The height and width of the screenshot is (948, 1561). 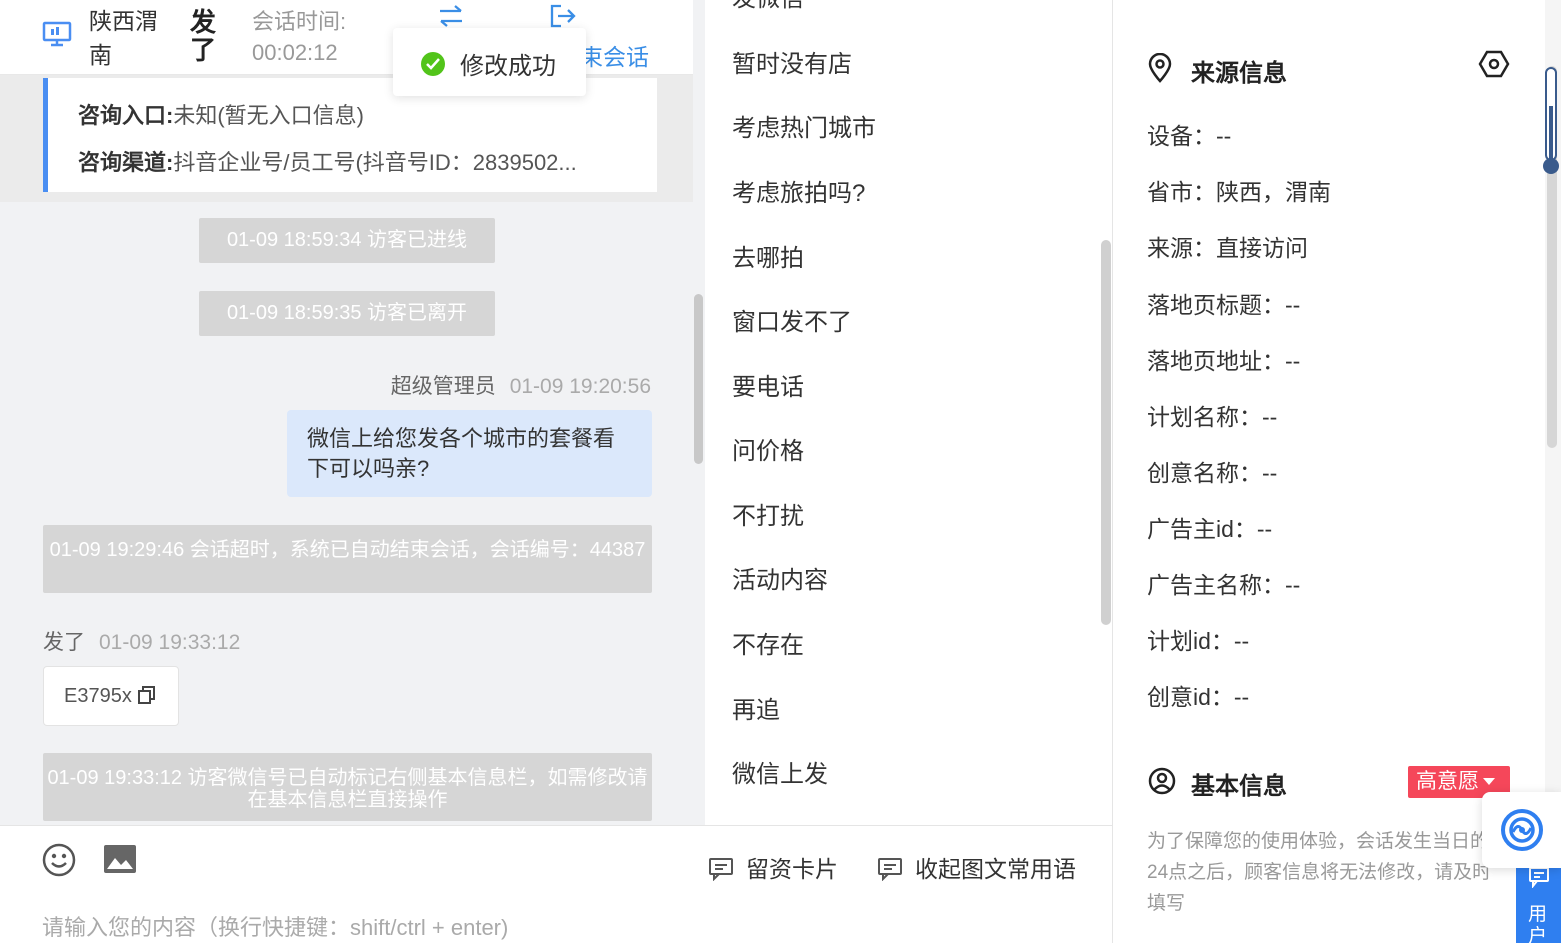 I want to click on basic-info-title: 基本信息, so click(x=1239, y=786).